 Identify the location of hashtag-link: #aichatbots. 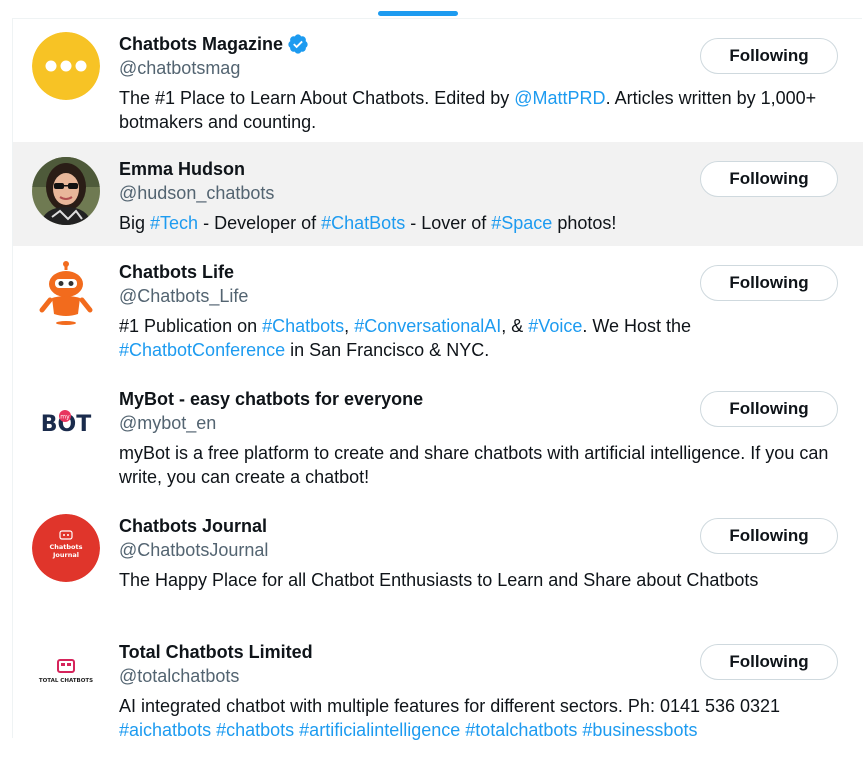
(165, 730).